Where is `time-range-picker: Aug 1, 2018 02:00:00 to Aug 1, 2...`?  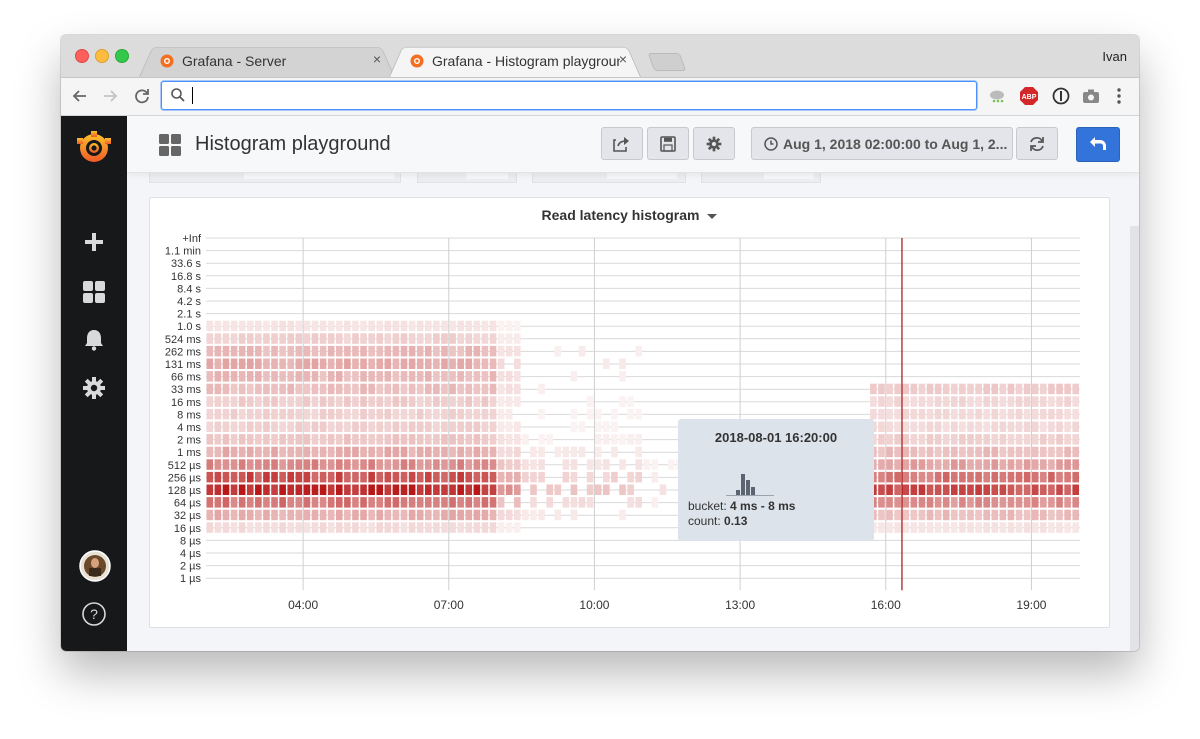 time-range-picker: Aug 1, 2018 02:00:00 to Aug 1, 2... is located at coordinates (882, 143).